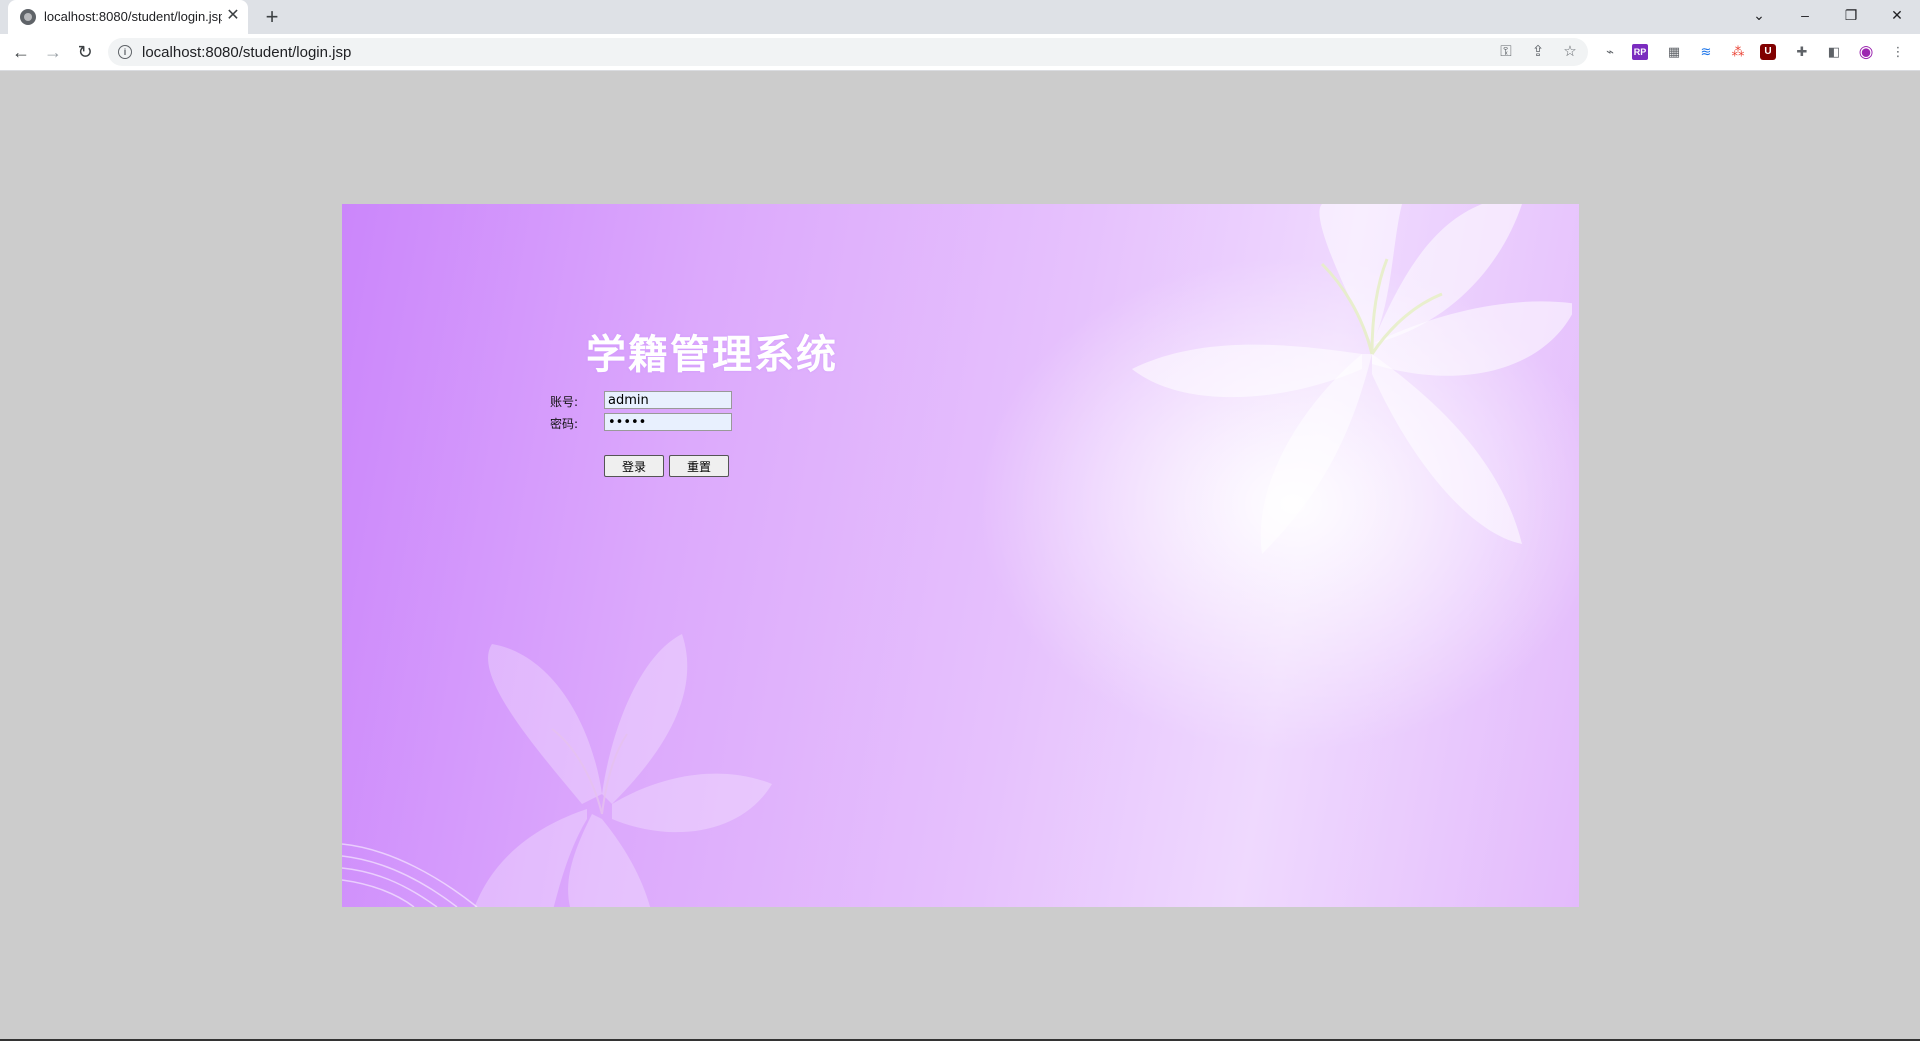 Image resolution: width=1920 pixels, height=1041 pixels. Describe the element at coordinates (410, 875) in the screenshot. I see `decorative-arcs` at that location.